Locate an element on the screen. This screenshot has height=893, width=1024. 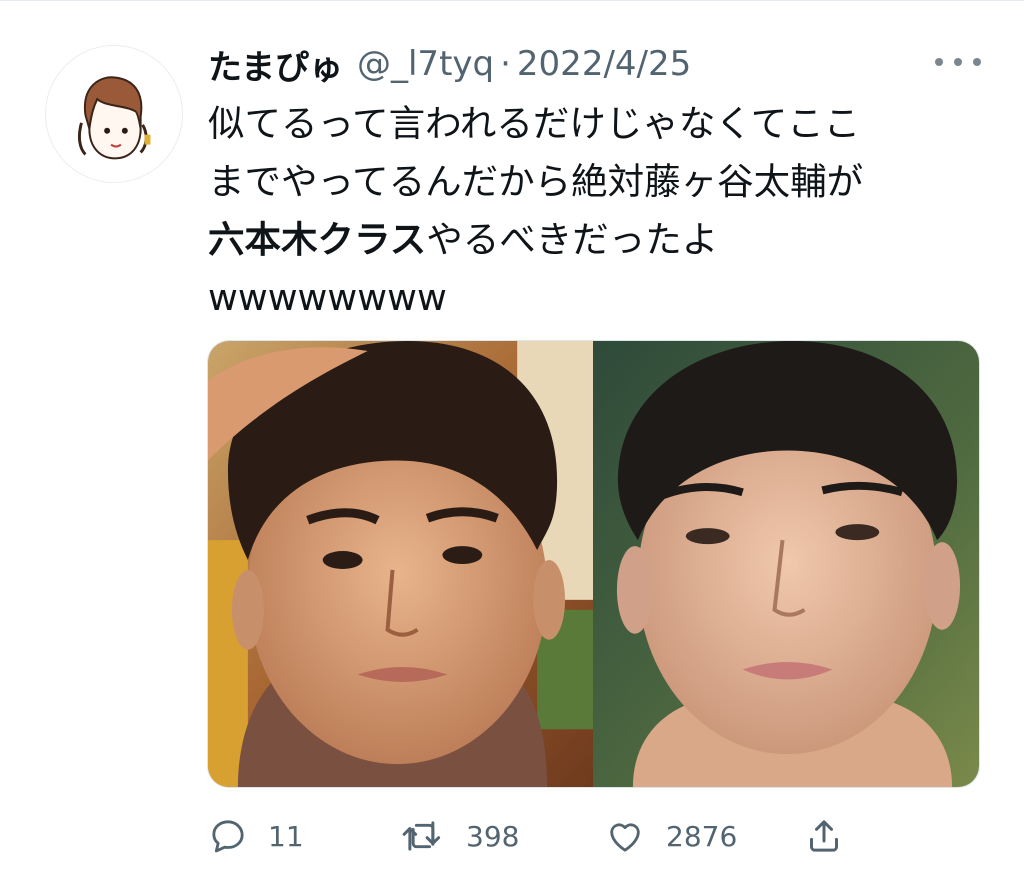
tweet-text-line: までやってるんだから絶対藤ヶ谷太輔が is located at coordinates (536, 181).